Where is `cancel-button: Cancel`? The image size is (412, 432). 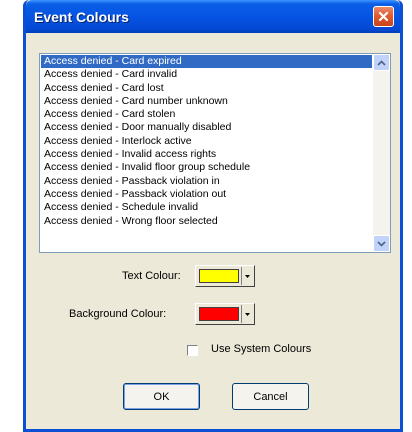 cancel-button: Cancel is located at coordinates (270, 396).